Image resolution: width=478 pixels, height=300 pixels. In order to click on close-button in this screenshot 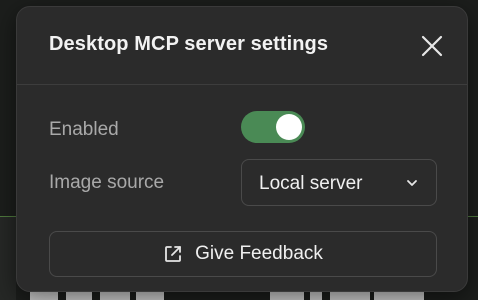, I will do `click(432, 46)`.